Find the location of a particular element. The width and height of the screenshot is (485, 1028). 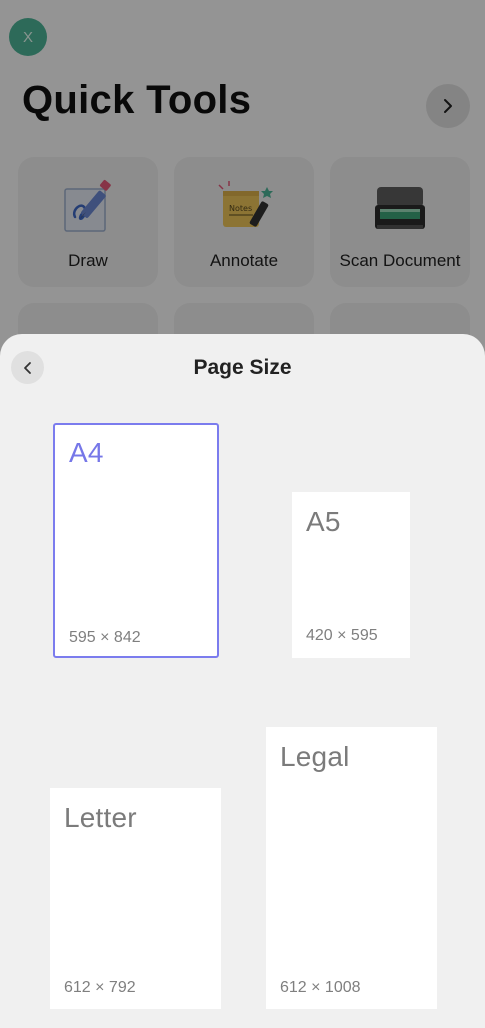

page-size-name: A5 is located at coordinates (323, 521).